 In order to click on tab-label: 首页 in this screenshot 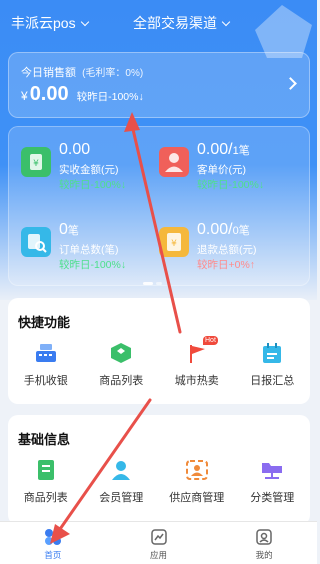, I will do `click(53, 555)`.